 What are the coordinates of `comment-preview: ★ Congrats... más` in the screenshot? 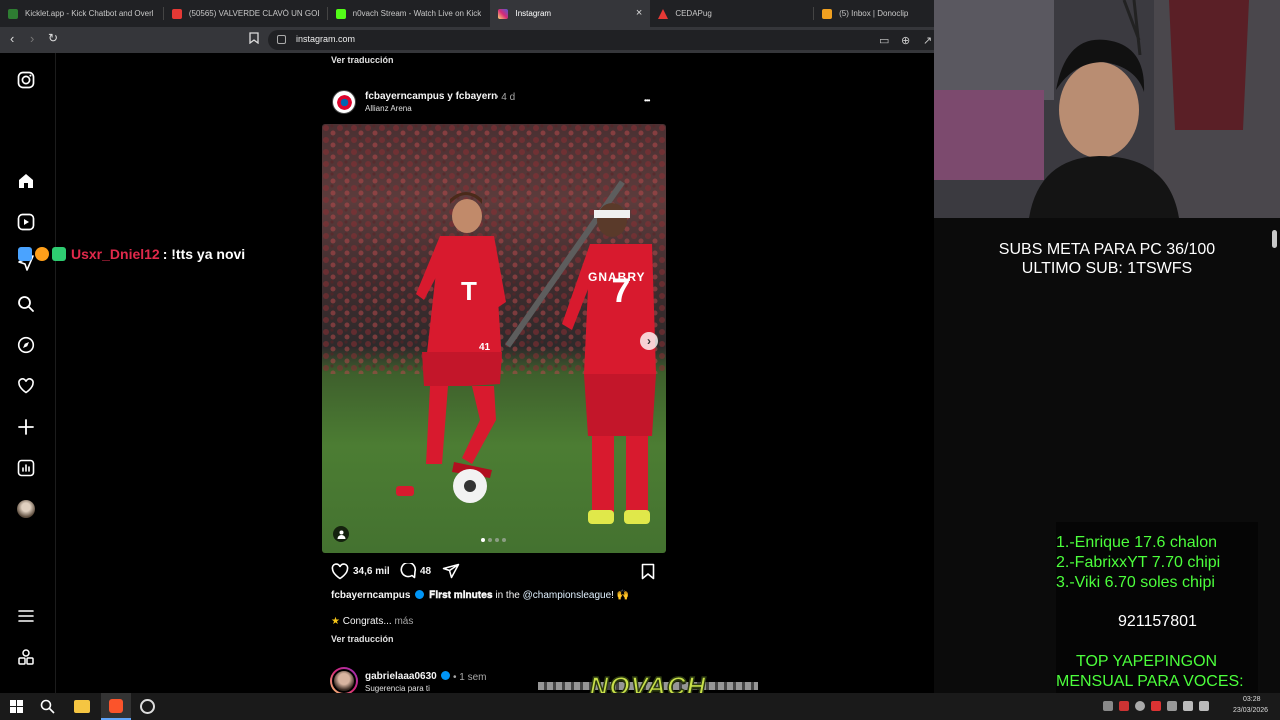 It's located at (372, 621).